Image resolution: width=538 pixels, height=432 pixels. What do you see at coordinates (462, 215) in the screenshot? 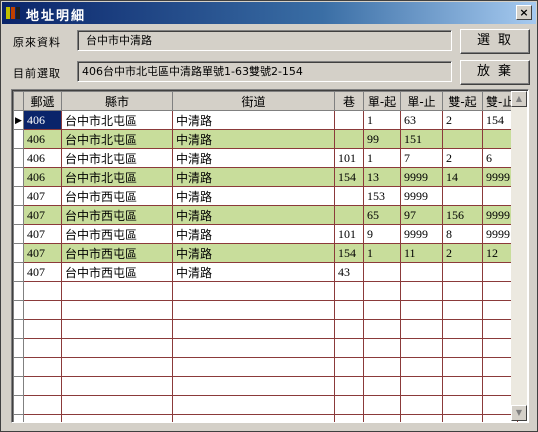
I see `even-start-cell: 156` at bounding box center [462, 215].